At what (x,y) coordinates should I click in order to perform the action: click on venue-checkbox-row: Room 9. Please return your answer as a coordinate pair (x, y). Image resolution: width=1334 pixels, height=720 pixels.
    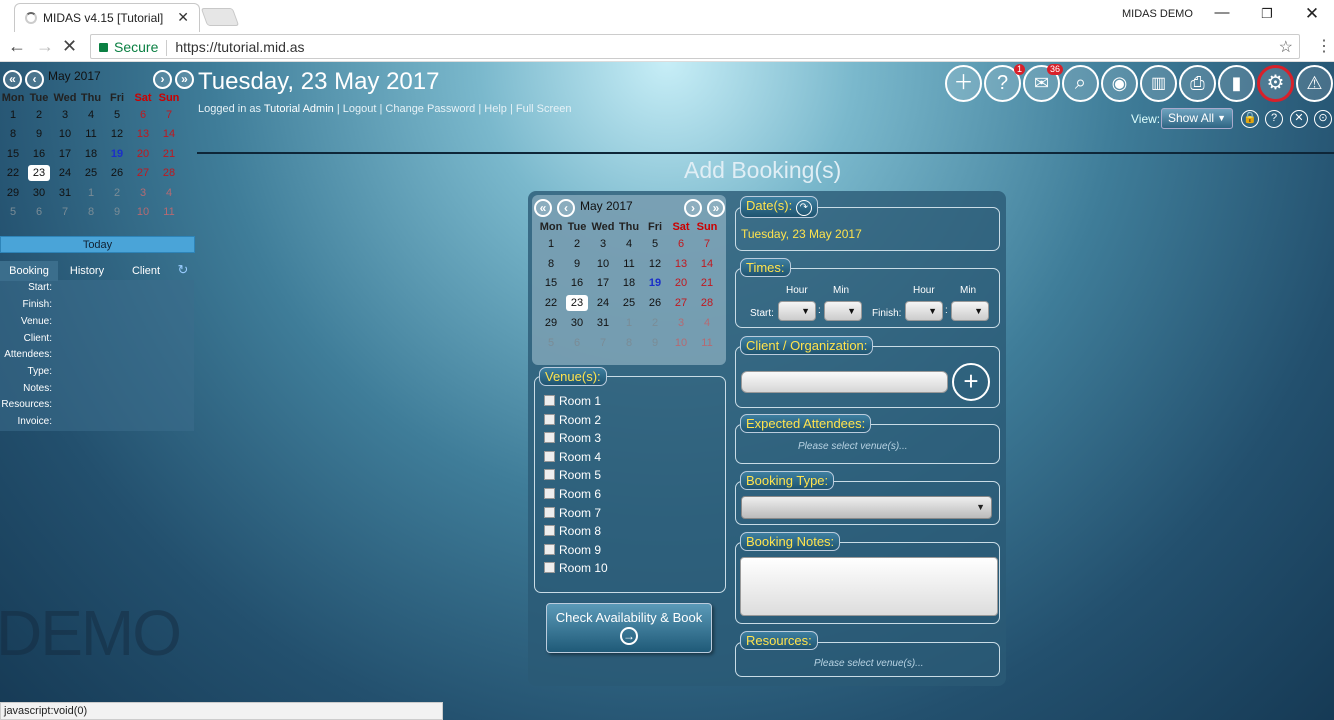
    Looking at the image, I should click on (572, 550).